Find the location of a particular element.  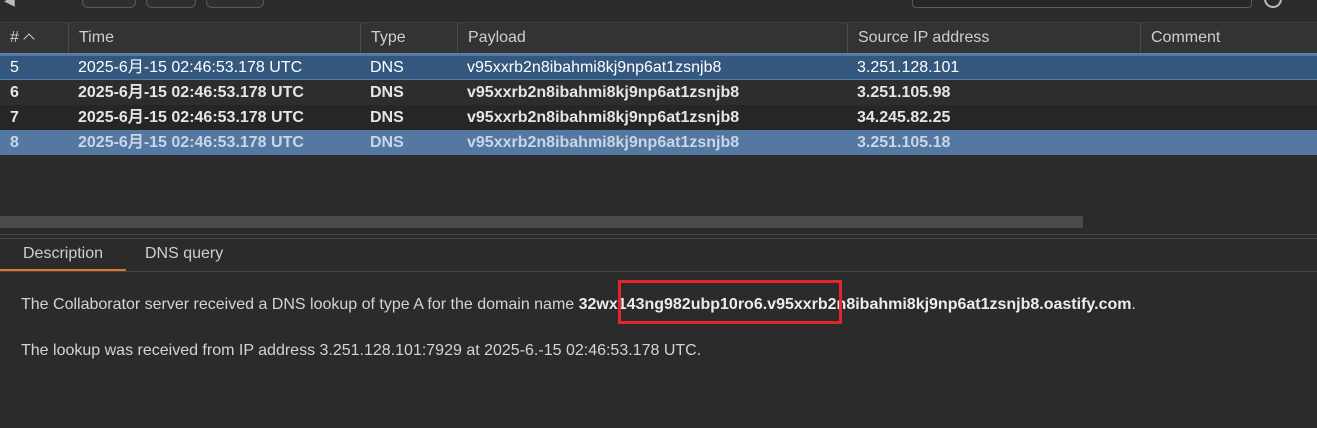

column-header-number: # is located at coordinates (34, 38).